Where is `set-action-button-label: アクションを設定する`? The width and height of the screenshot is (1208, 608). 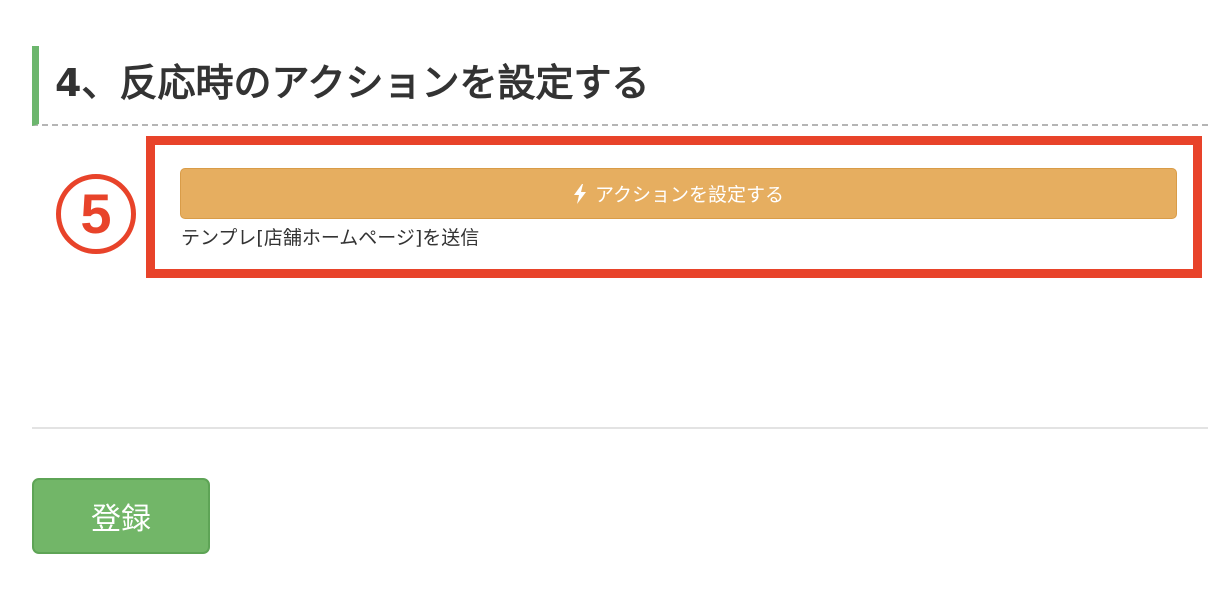 set-action-button-label: アクションを設定する is located at coordinates (689, 195).